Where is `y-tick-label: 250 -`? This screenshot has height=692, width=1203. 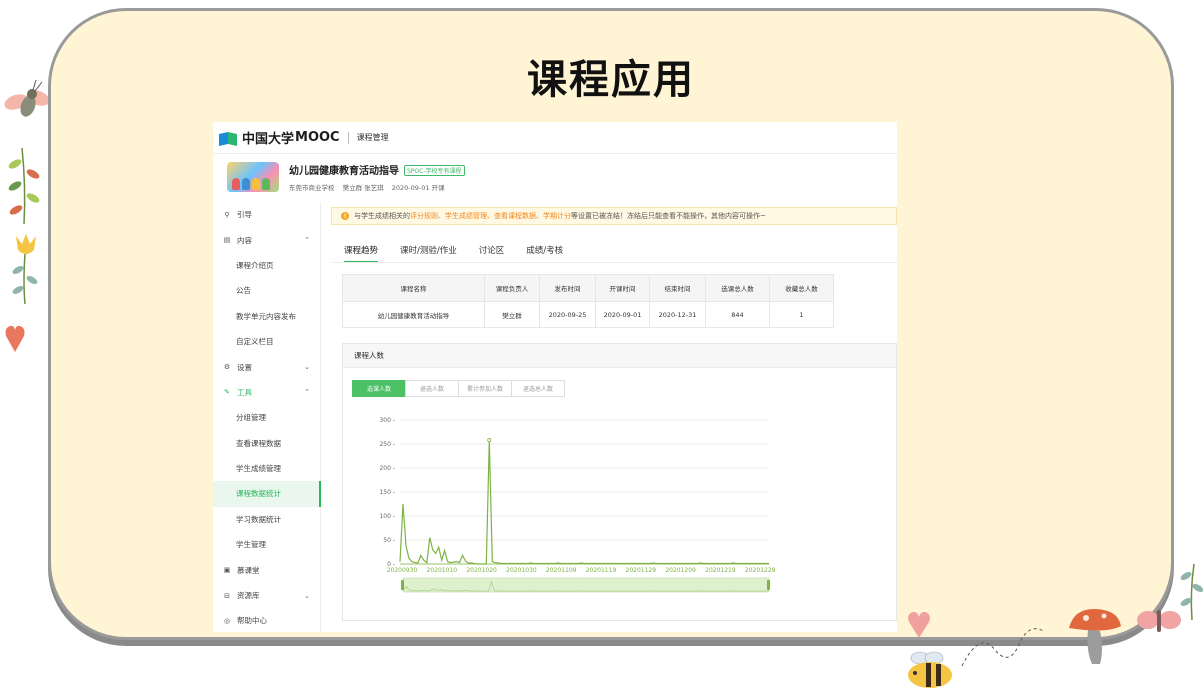
y-tick-label: 250 - is located at coordinates (387, 444).